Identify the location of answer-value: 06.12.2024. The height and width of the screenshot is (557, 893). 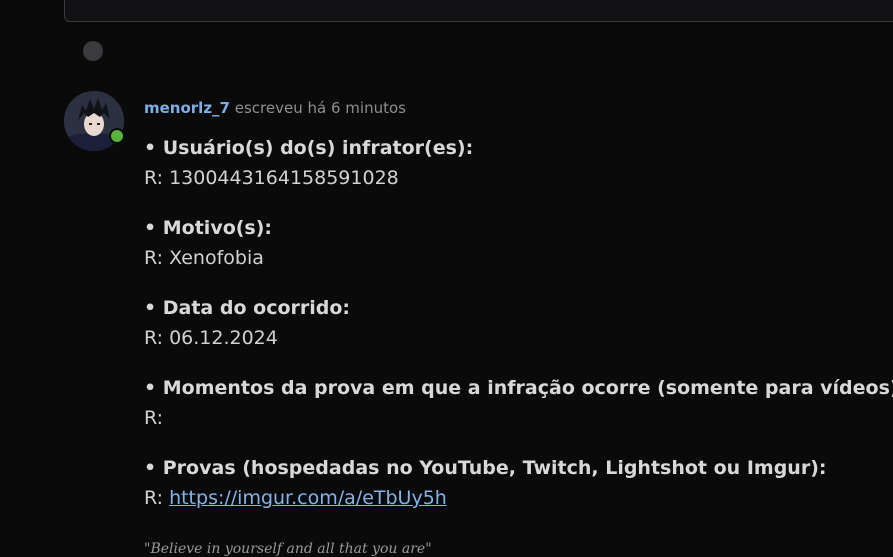
(223, 338).